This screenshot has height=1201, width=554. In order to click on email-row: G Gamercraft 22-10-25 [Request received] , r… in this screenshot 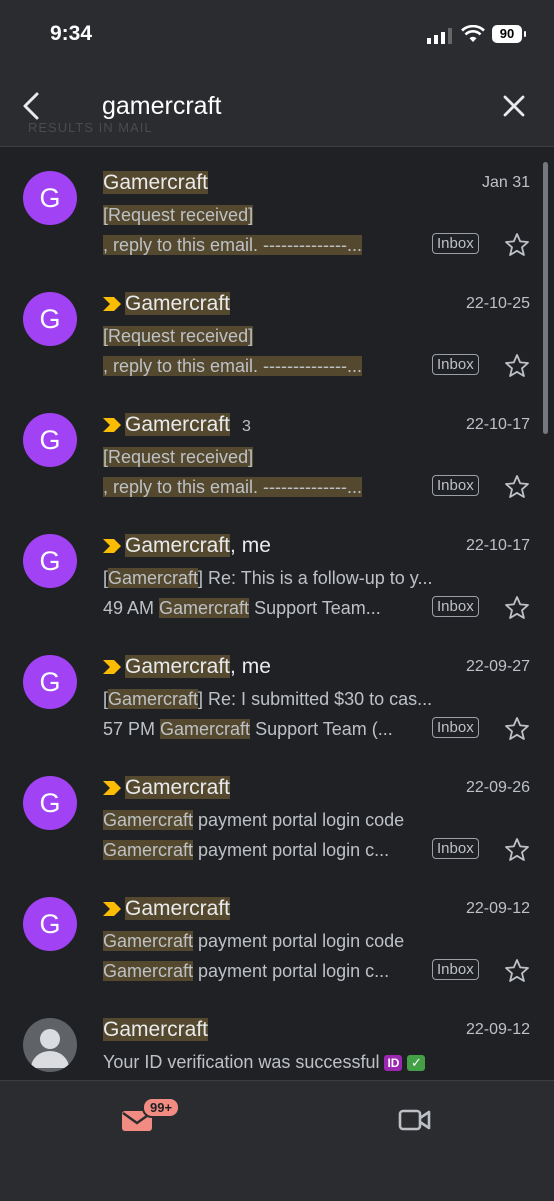, I will do `click(277, 328)`.